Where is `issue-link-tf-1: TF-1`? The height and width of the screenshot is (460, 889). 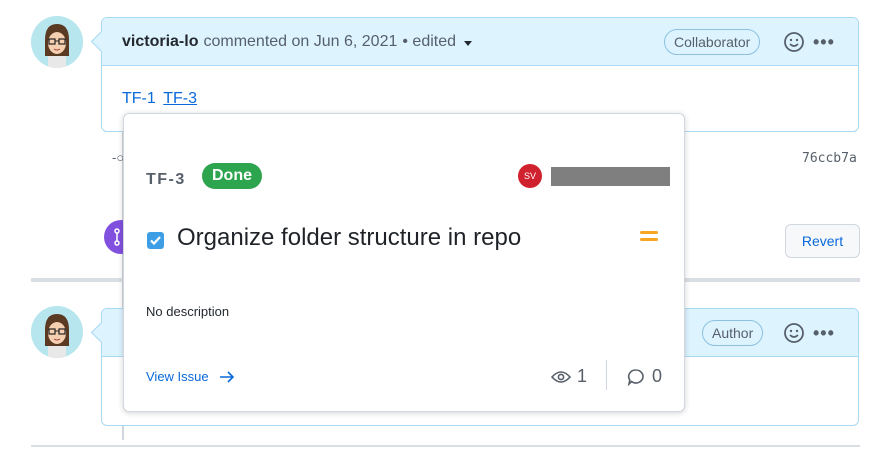
issue-link-tf-1: TF-1 is located at coordinates (139, 98).